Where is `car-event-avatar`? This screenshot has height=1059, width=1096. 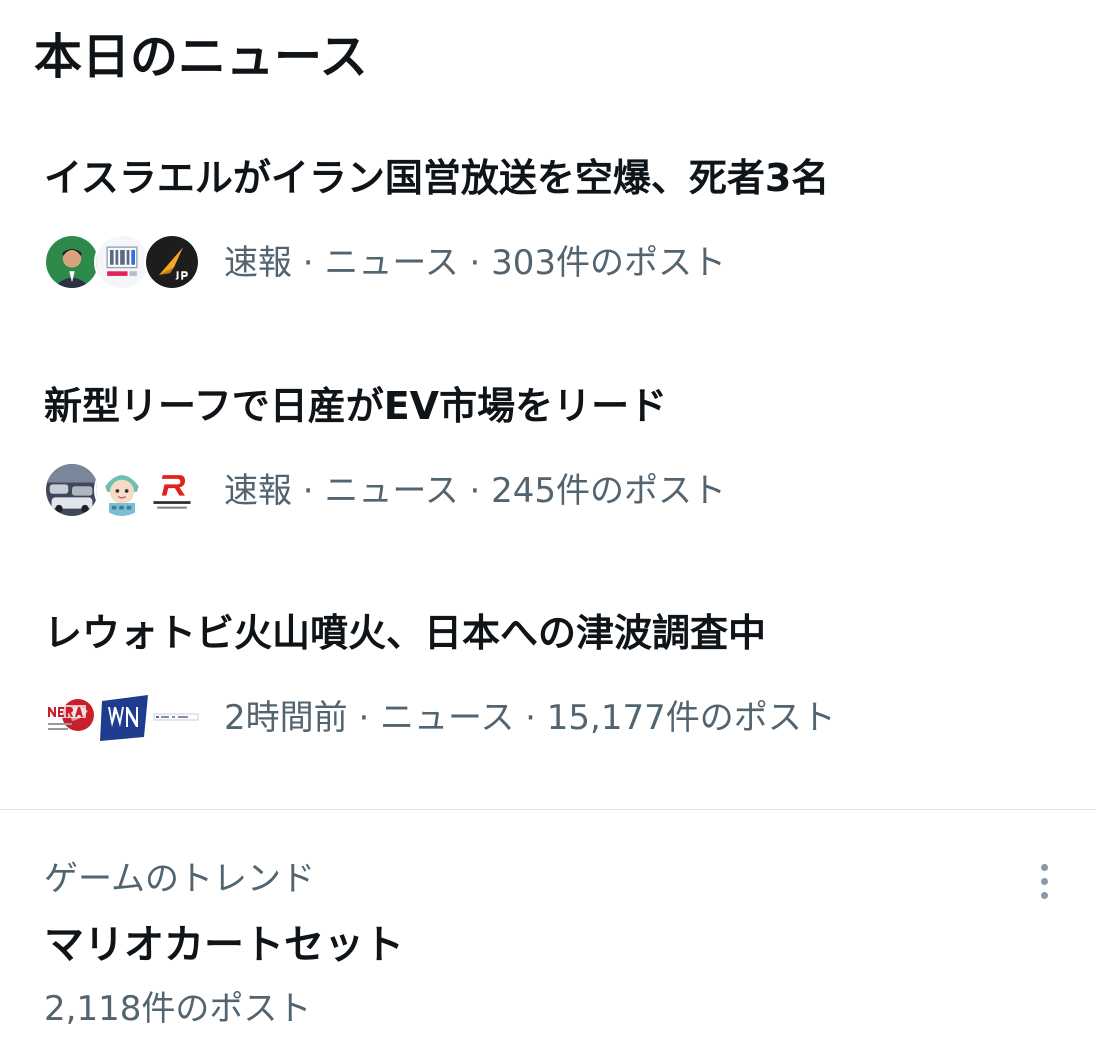
car-event-avatar is located at coordinates (72, 490).